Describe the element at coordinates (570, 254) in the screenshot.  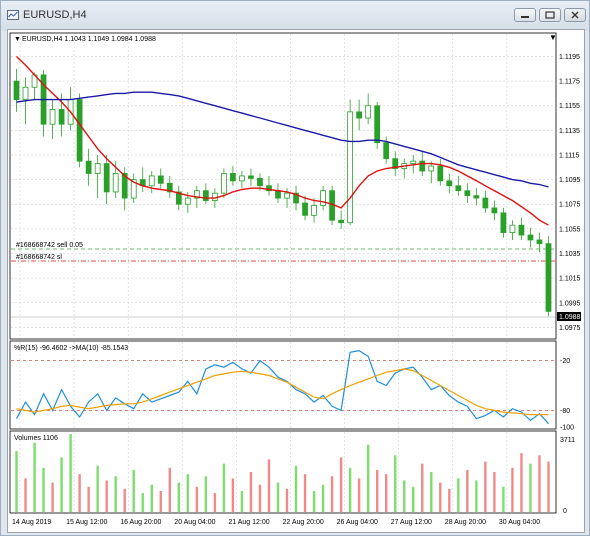
I see `price-tick-label: 1.1035` at that location.